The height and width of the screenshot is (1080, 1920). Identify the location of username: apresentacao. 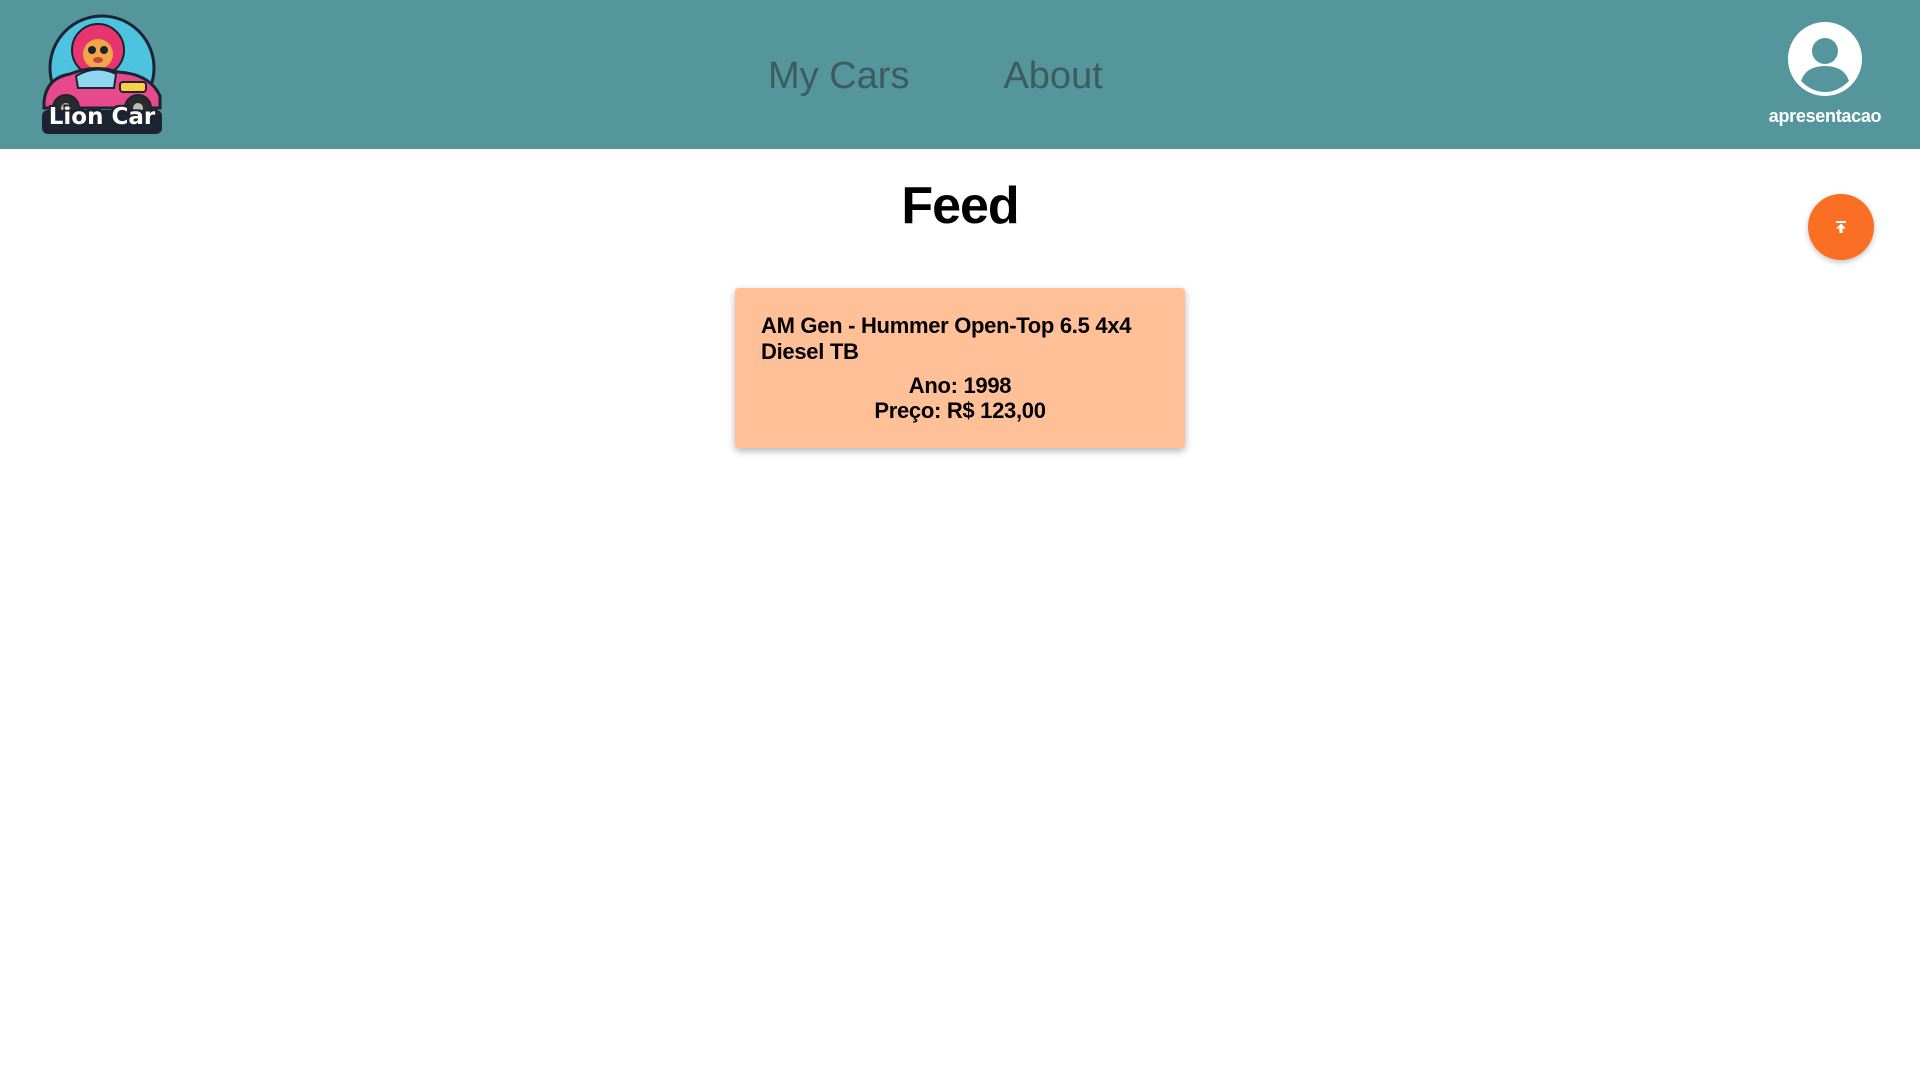
(1825, 116).